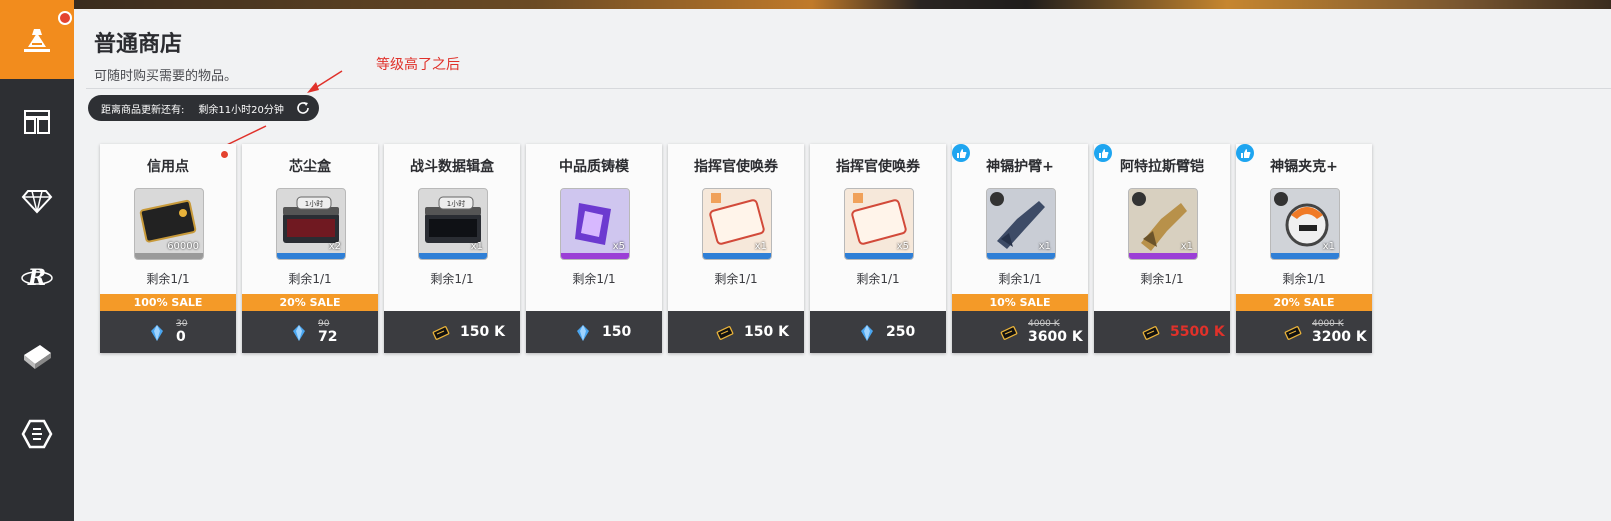 The height and width of the screenshot is (521, 1611). Describe the element at coordinates (1020, 167) in the screenshot. I see `item-name: 神镉护臂+` at that location.